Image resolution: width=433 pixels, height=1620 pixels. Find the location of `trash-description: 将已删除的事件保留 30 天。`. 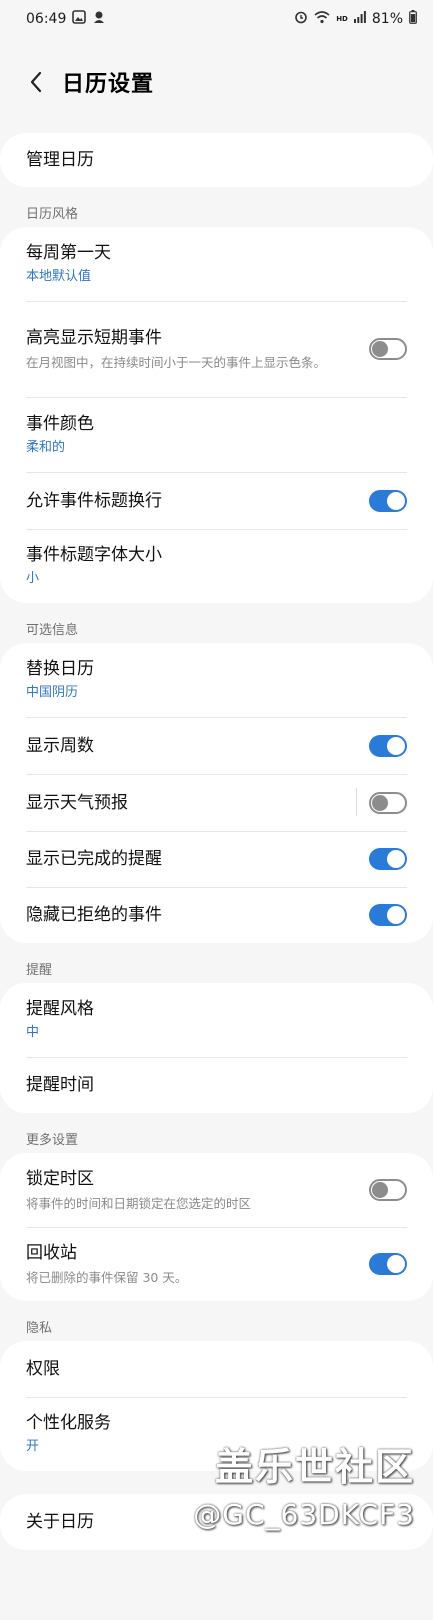

trash-description: 将已删除的事件保留 30 天。 is located at coordinates (107, 1277).